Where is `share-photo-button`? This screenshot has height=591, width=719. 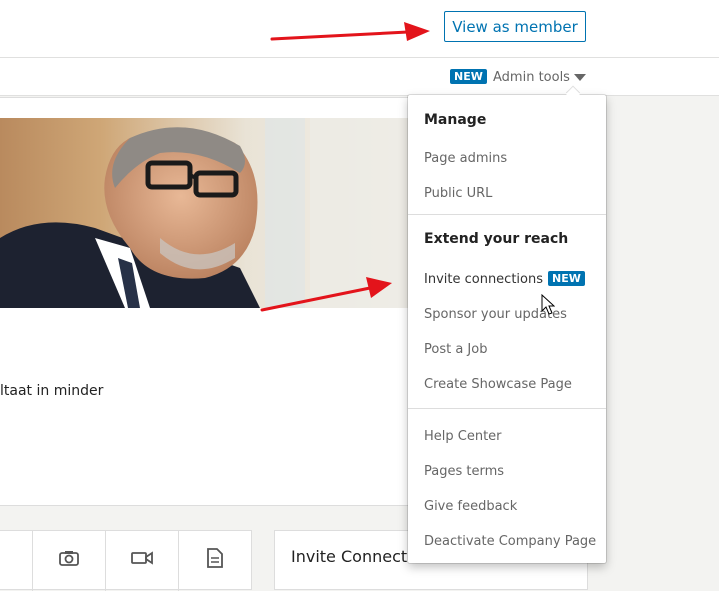 share-photo-button is located at coordinates (68, 561).